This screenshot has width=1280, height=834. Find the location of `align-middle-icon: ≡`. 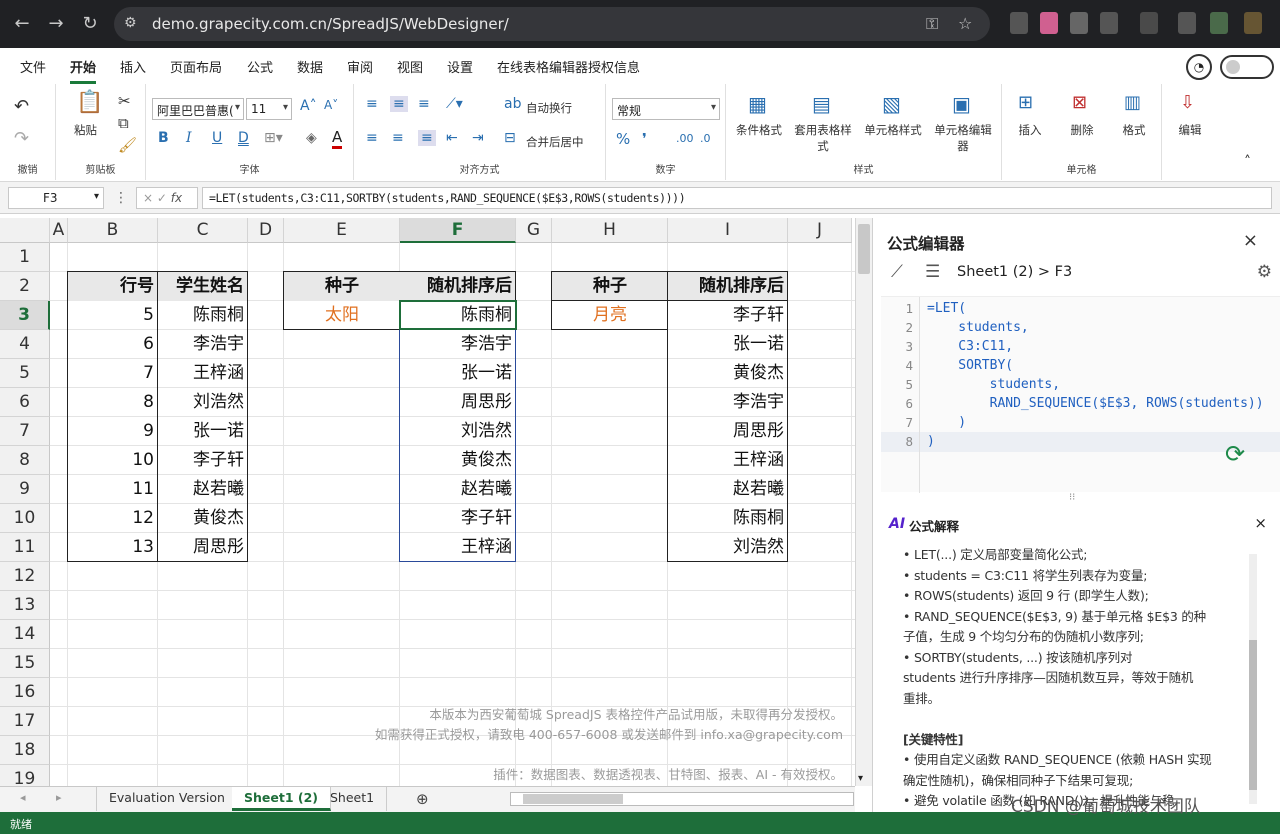

align-middle-icon: ≡ is located at coordinates (399, 104).